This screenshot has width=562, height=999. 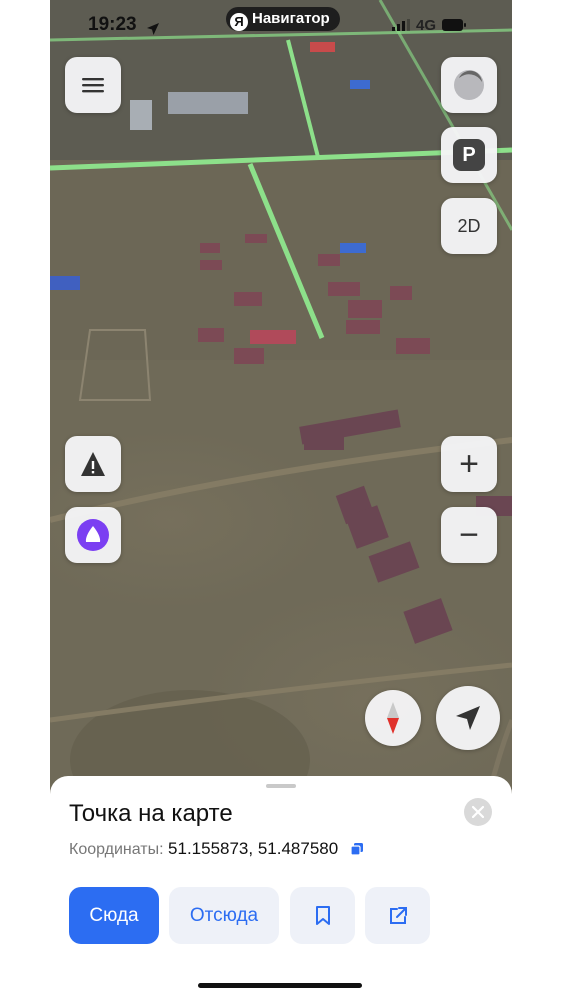 I want to click on network-label: 4G, so click(x=425, y=25).